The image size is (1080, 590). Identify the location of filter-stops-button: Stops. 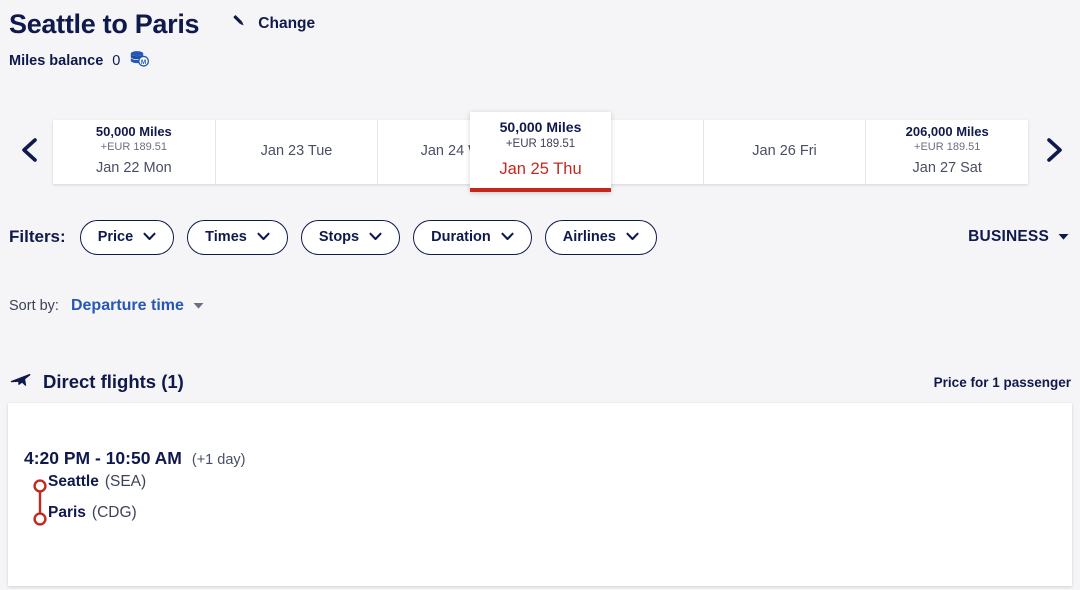
(350, 237).